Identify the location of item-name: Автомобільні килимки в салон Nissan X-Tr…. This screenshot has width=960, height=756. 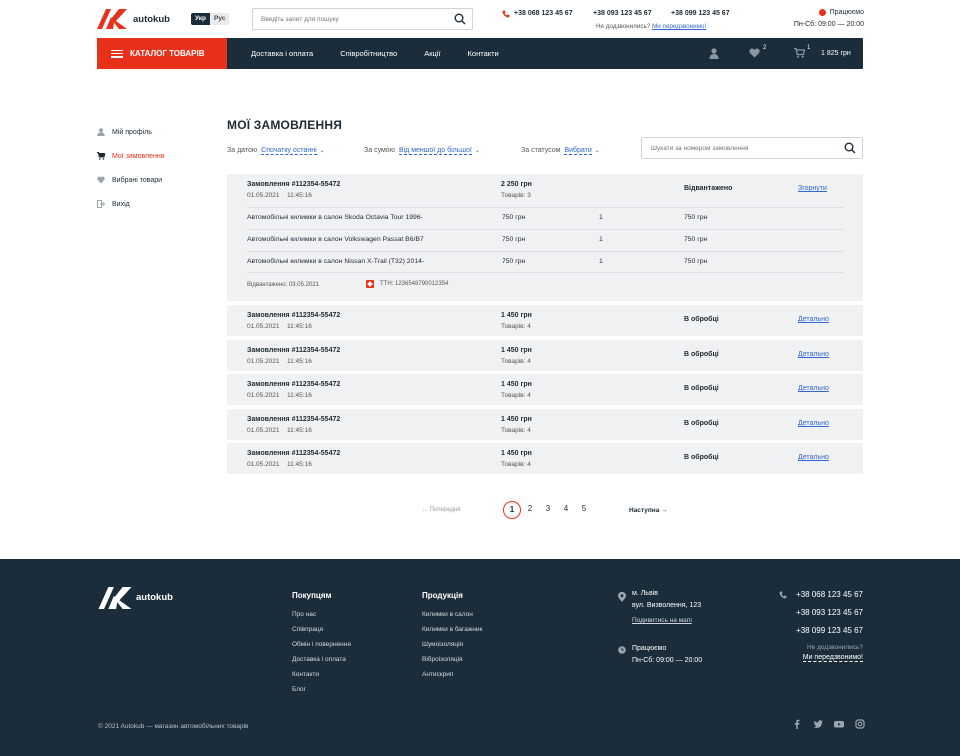
(335, 261).